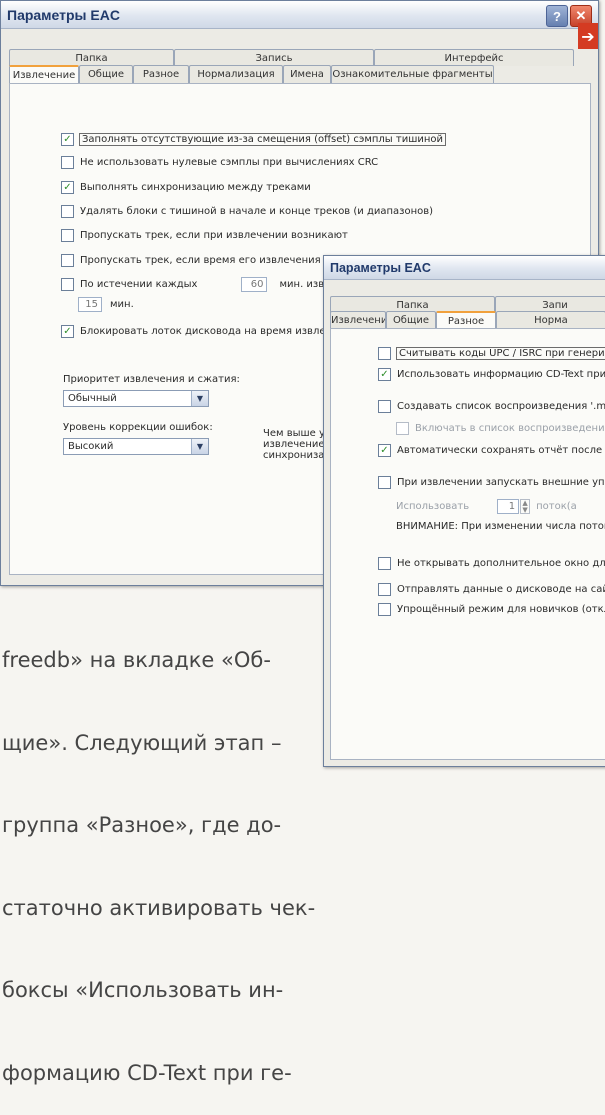 Image resolution: width=605 pixels, height=1115 pixels. What do you see at coordinates (588, 36) in the screenshot?
I see `arrow-icon: ➔` at bounding box center [588, 36].